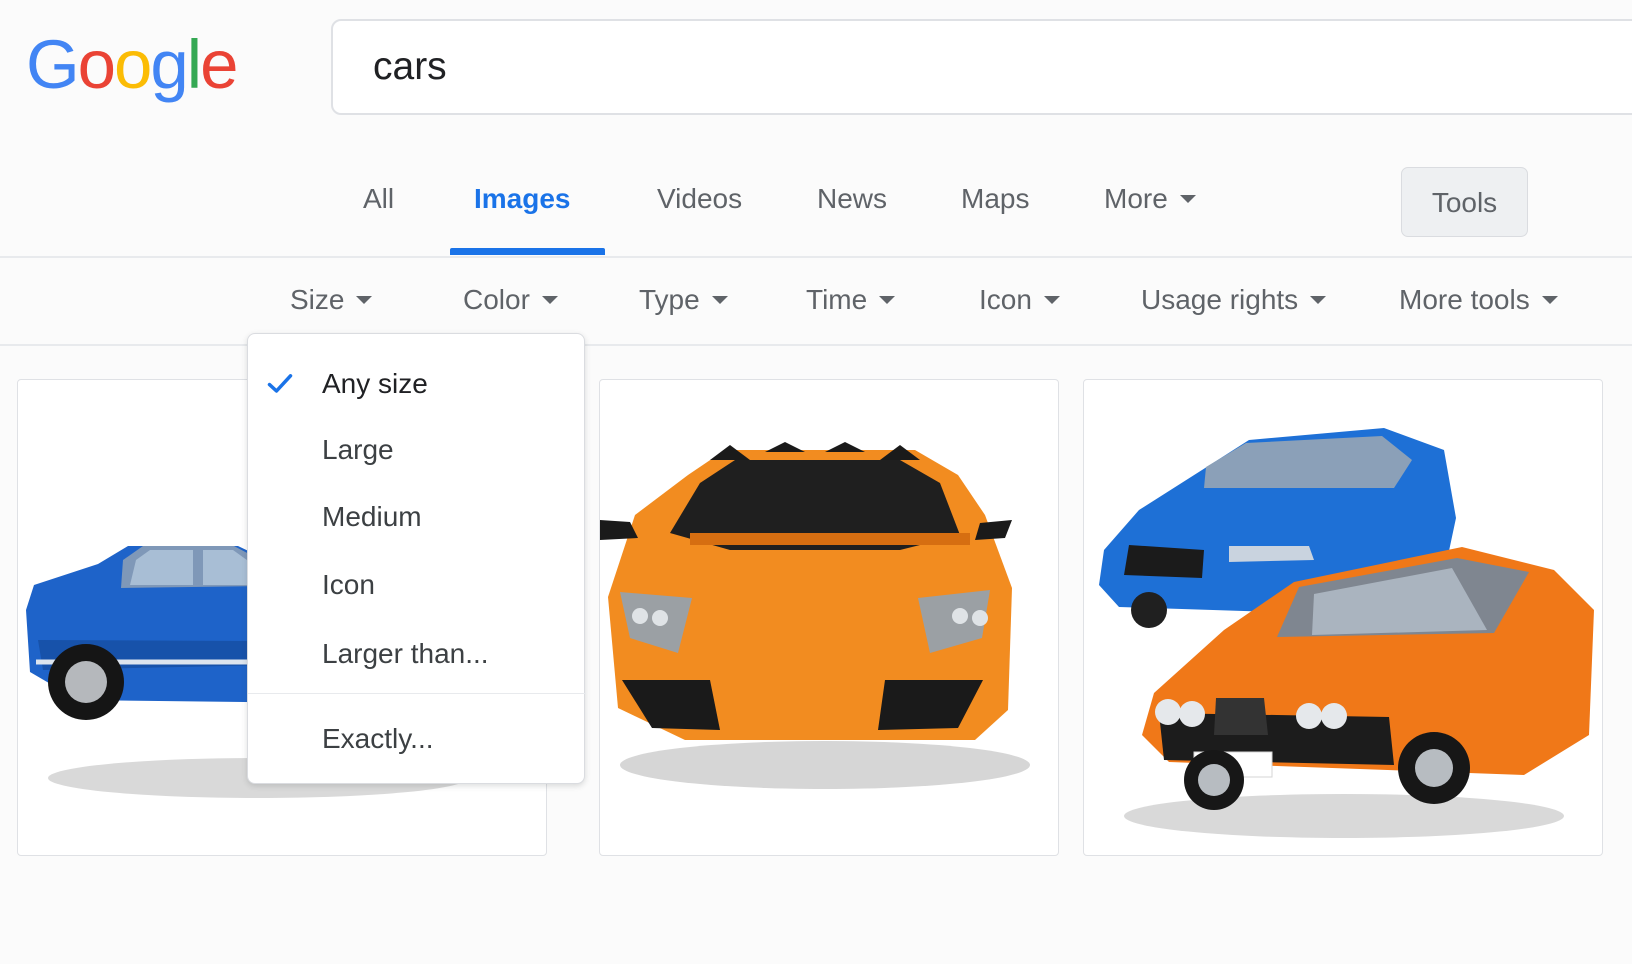 This screenshot has width=1632, height=964. What do you see at coordinates (496, 299) in the screenshot?
I see `color-filter-label: Color` at bounding box center [496, 299].